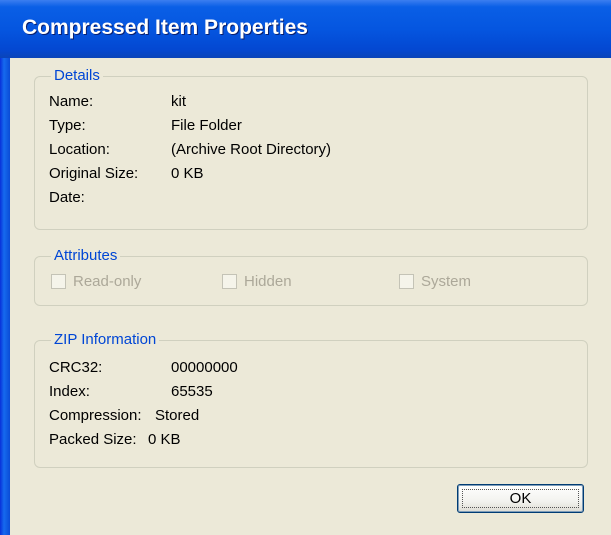  I want to click on attributes-group: Attributes Read-only Hidden System, so click(311, 276).